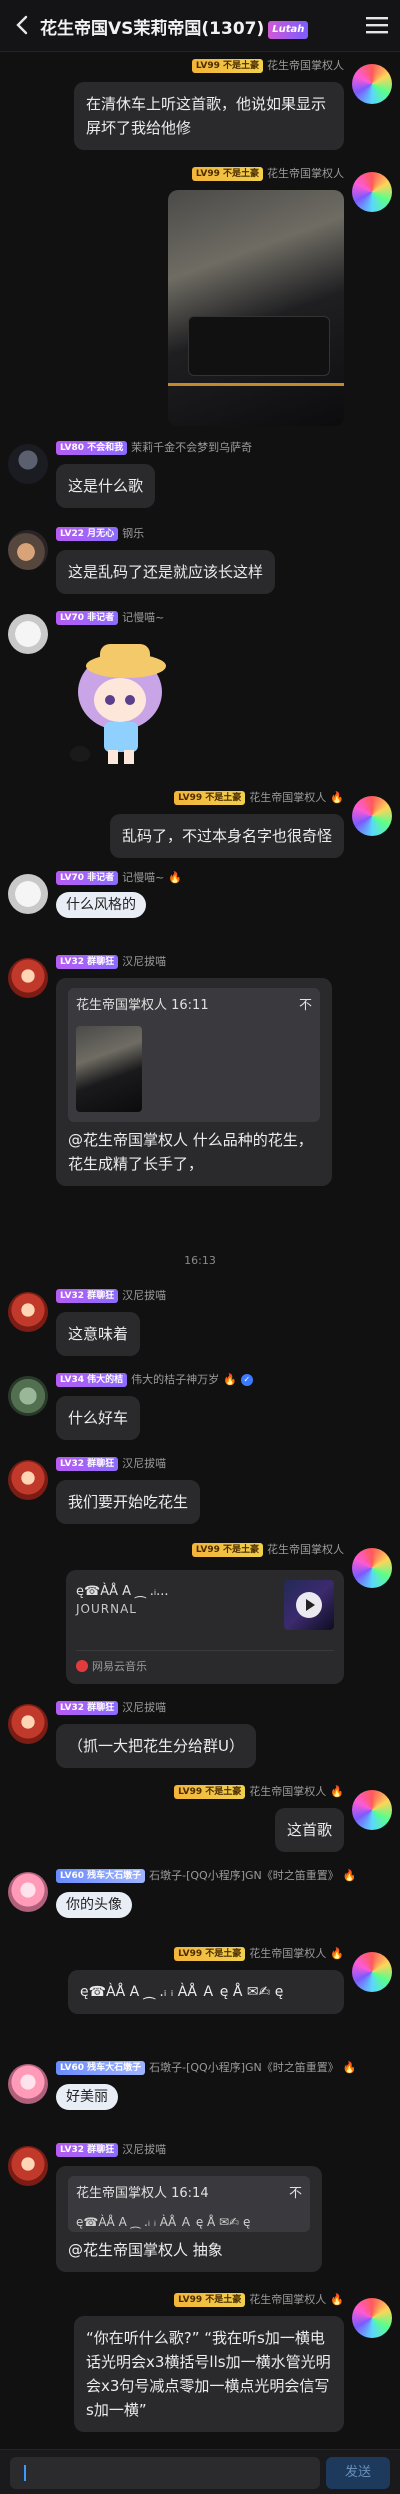 Image resolution: width=400 pixels, height=2494 pixels. What do you see at coordinates (87, 878) in the screenshot?
I see `level-badge: LV70 非记者` at bounding box center [87, 878].